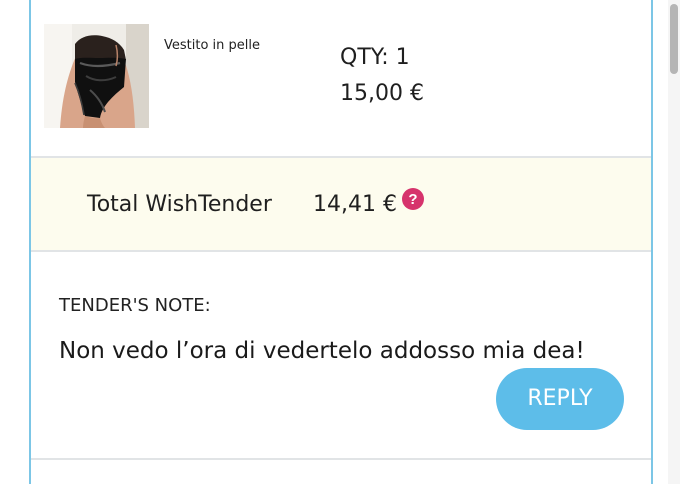  What do you see at coordinates (375, 57) in the screenshot?
I see `quantity-label: QTY: 1` at bounding box center [375, 57].